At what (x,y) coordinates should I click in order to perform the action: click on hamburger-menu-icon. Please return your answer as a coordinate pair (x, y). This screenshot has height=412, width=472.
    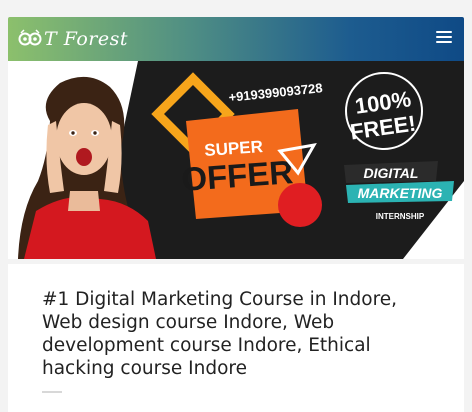
    Looking at the image, I should click on (444, 38).